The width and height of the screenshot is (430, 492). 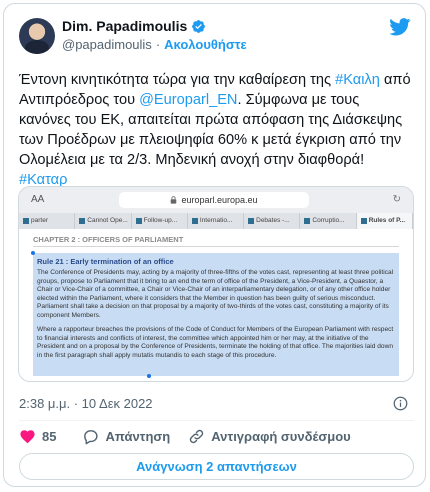 I want to click on avatar, so click(x=37, y=36).